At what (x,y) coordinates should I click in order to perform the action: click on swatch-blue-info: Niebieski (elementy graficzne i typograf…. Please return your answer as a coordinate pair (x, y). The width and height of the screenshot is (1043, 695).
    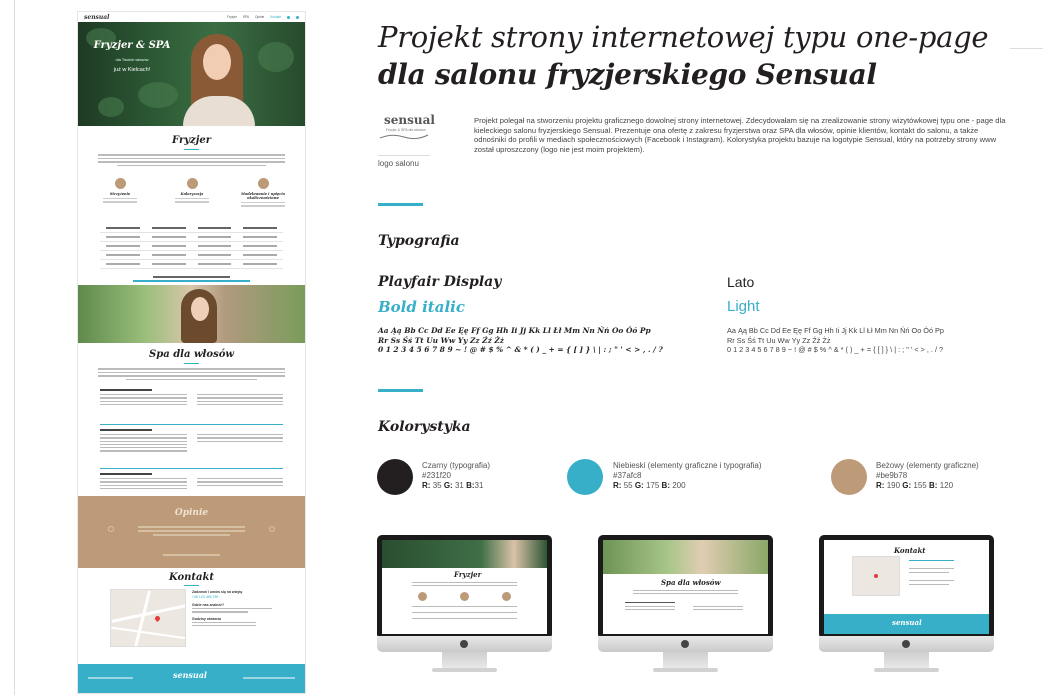
    Looking at the image, I should click on (687, 475).